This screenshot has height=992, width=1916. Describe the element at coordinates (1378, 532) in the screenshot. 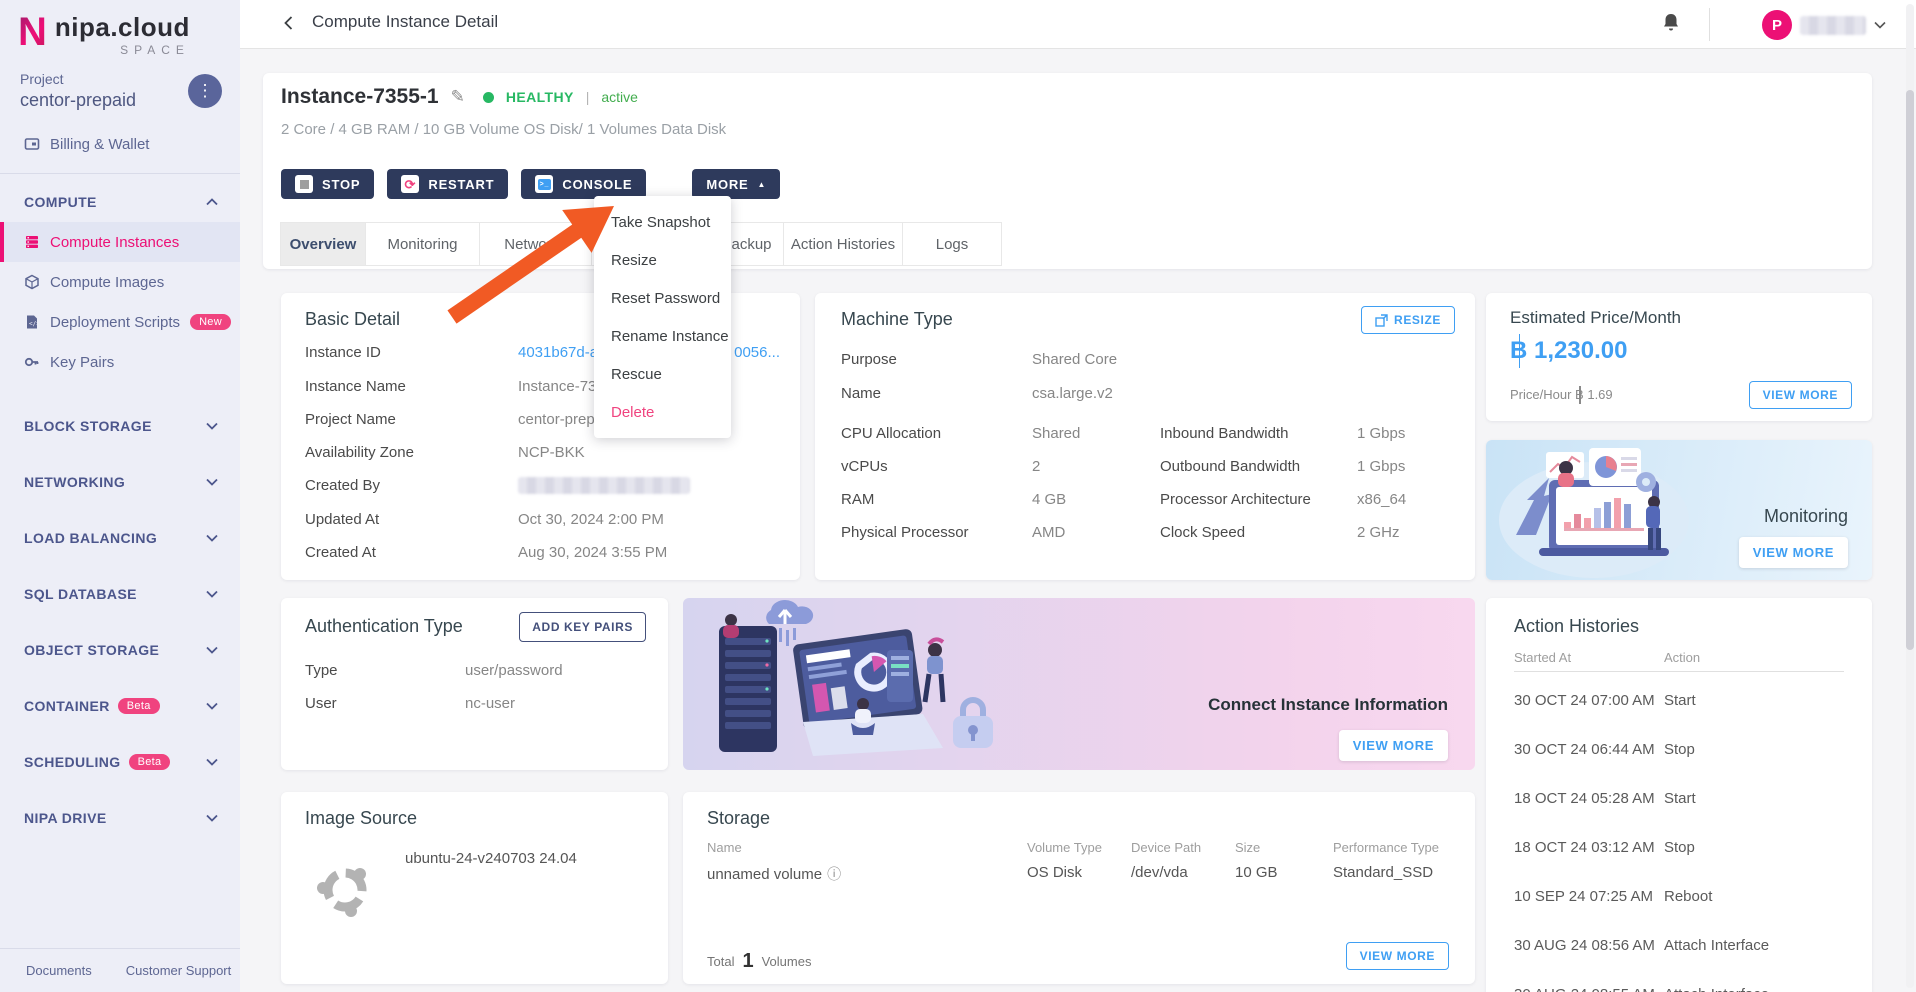

I see `detail-value: 2 GHz` at that location.